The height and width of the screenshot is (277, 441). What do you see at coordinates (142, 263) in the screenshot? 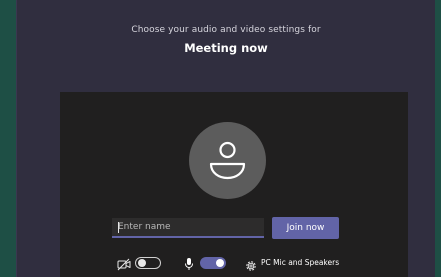
I see `camera-toggle-knob` at bounding box center [142, 263].